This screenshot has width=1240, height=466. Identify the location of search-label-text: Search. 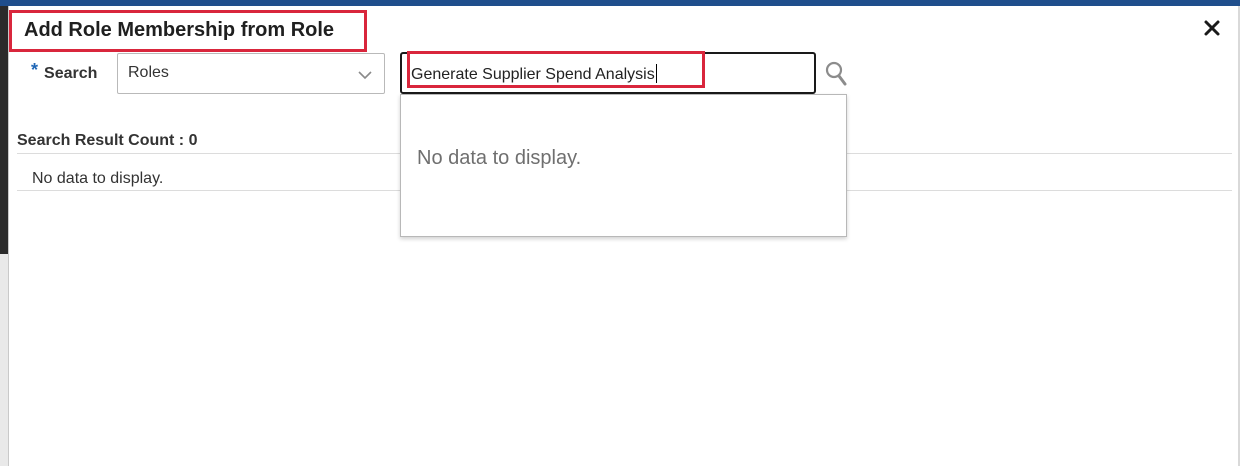
(71, 73).